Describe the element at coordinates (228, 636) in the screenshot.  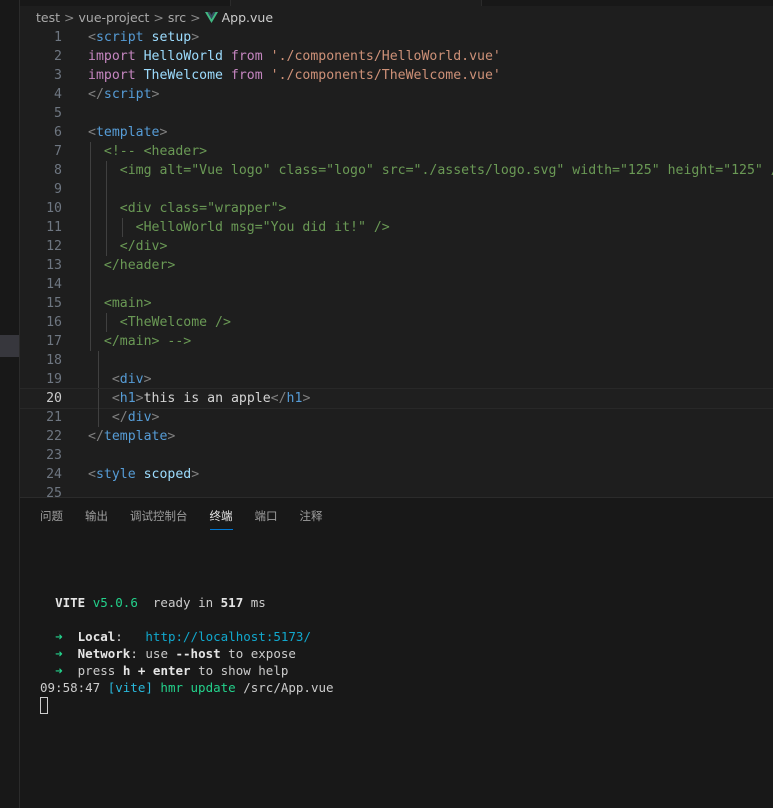
I see `terminal-text: http://localhost:5173/` at that location.